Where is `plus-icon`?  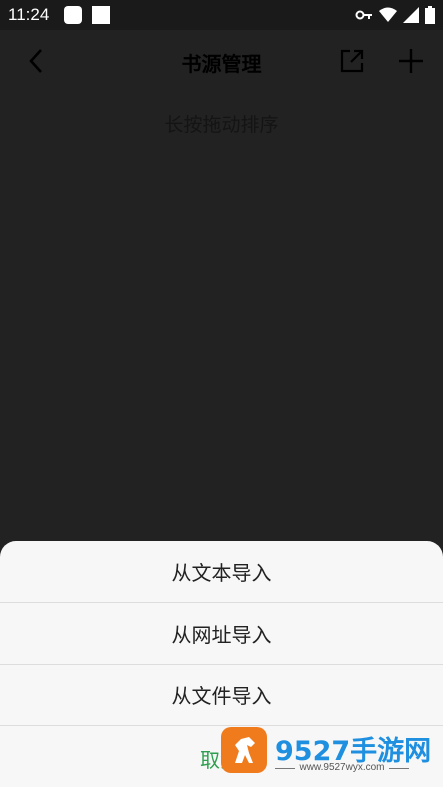 plus-icon is located at coordinates (411, 61).